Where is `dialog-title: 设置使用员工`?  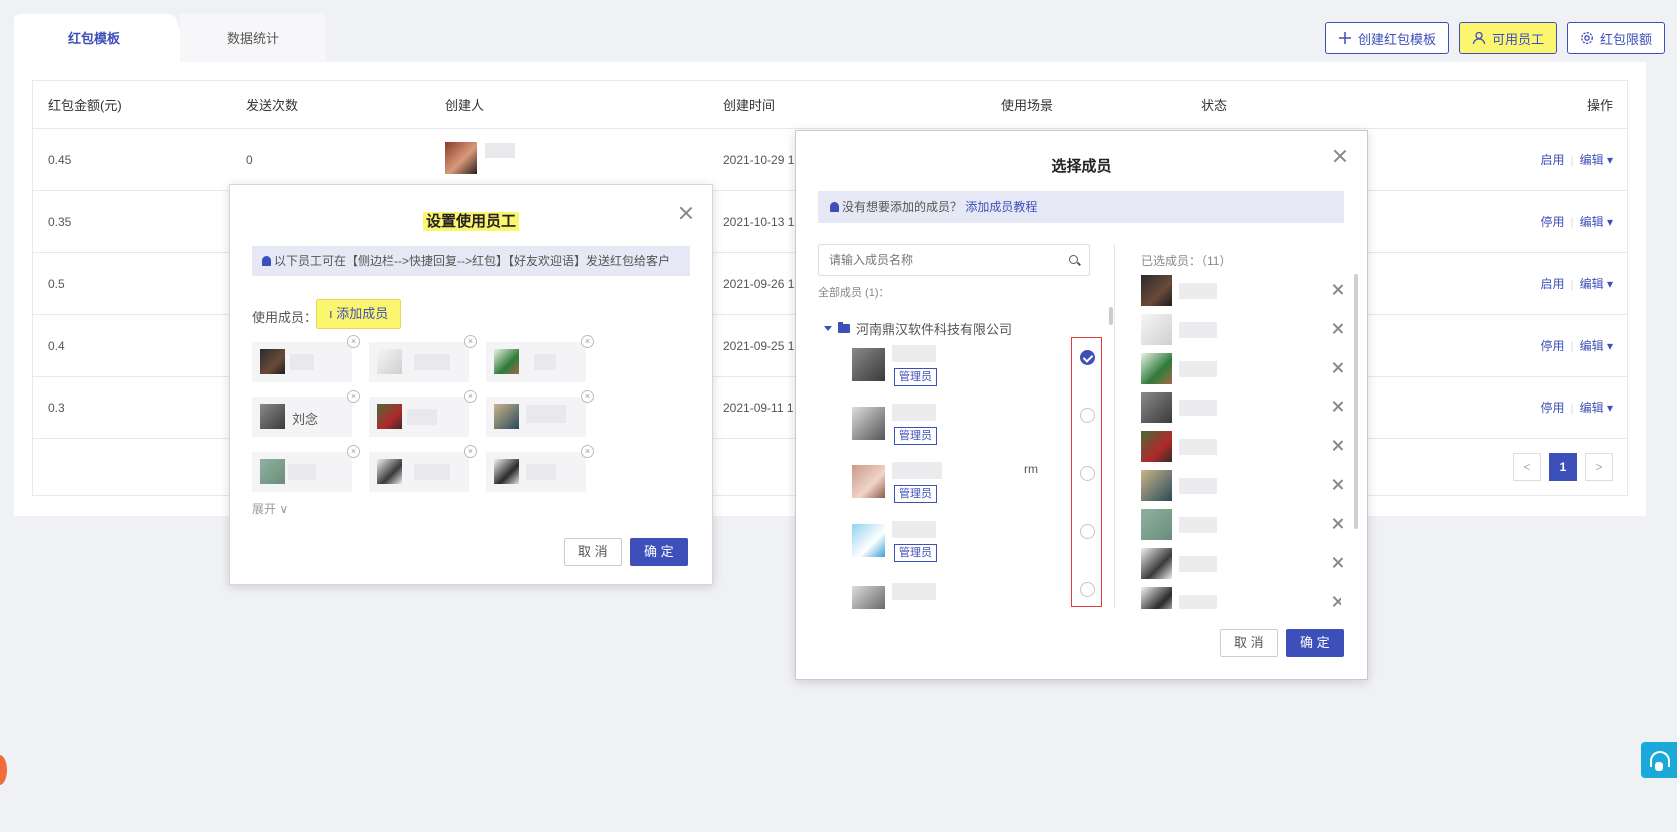 dialog-title: 设置使用员工 is located at coordinates (471, 220).